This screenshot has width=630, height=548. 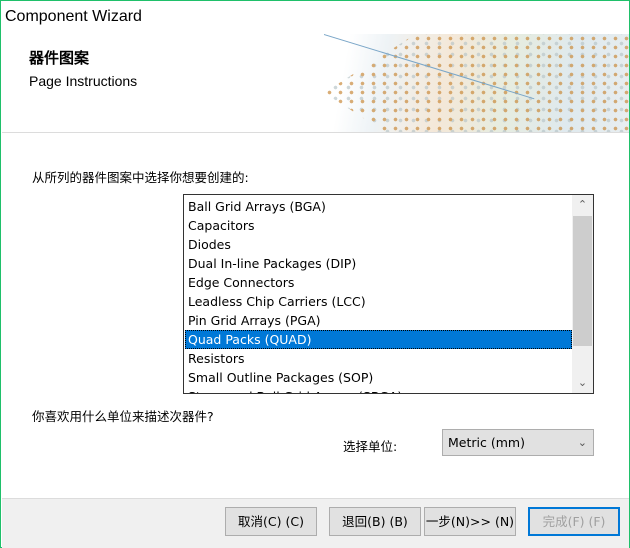 What do you see at coordinates (378, 339) in the screenshot?
I see `pattern-list-item: Quad Packs (QUAD)` at bounding box center [378, 339].